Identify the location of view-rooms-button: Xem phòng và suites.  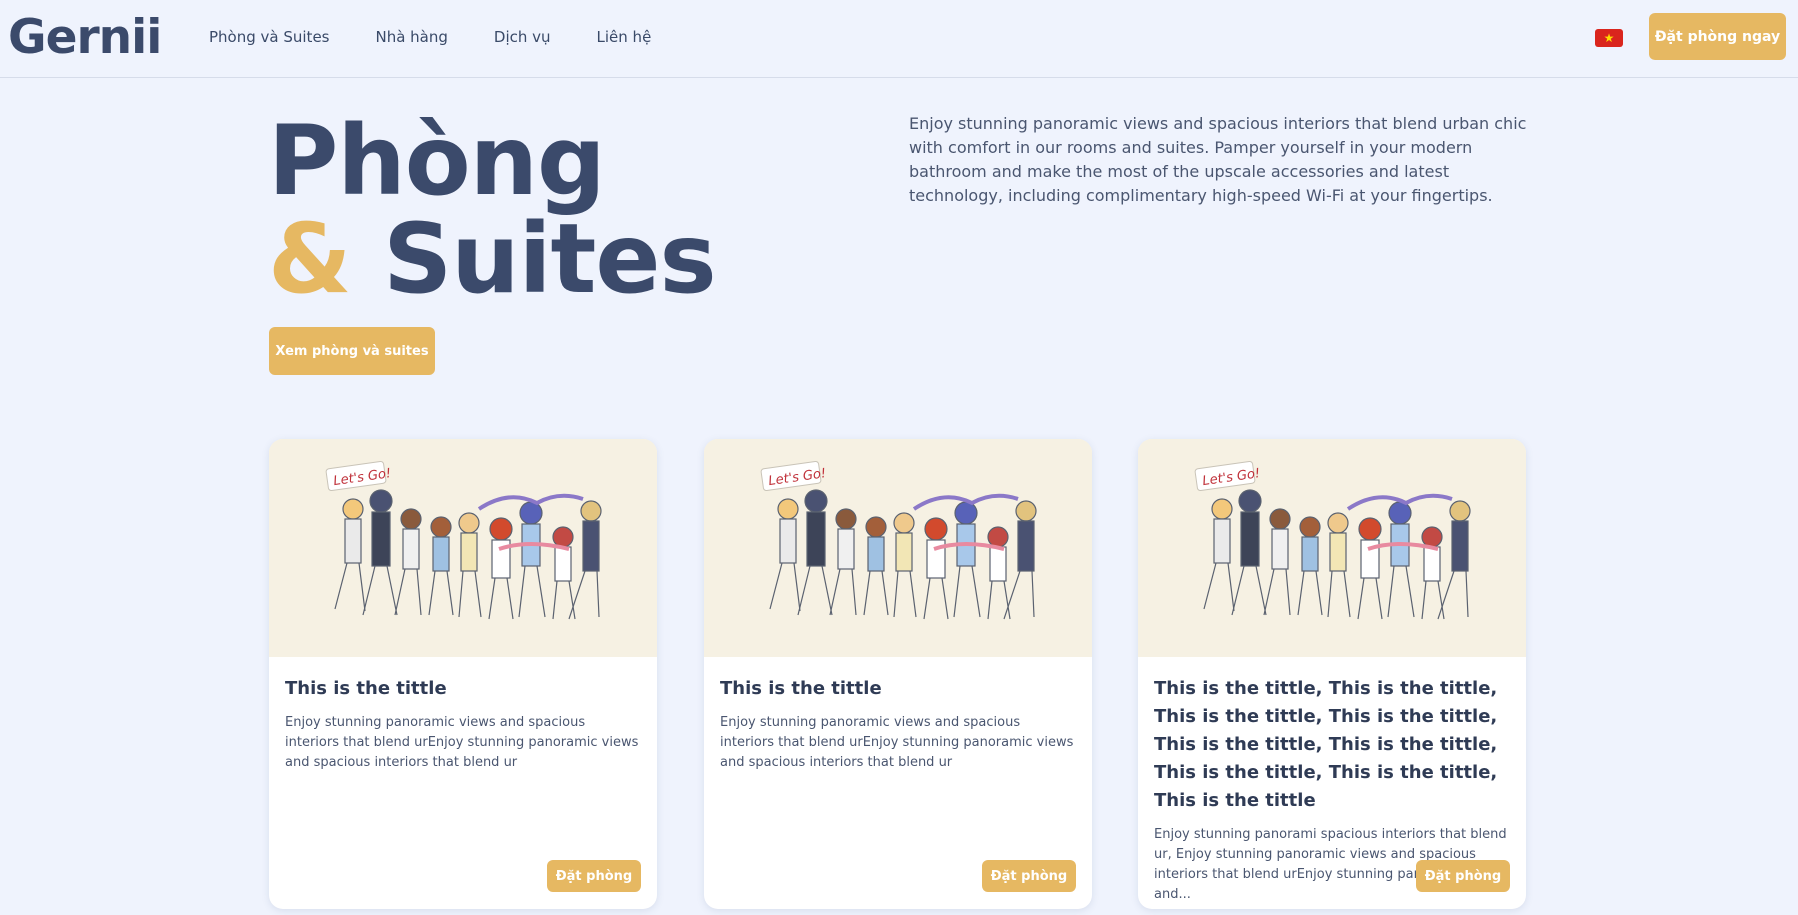
(352, 351).